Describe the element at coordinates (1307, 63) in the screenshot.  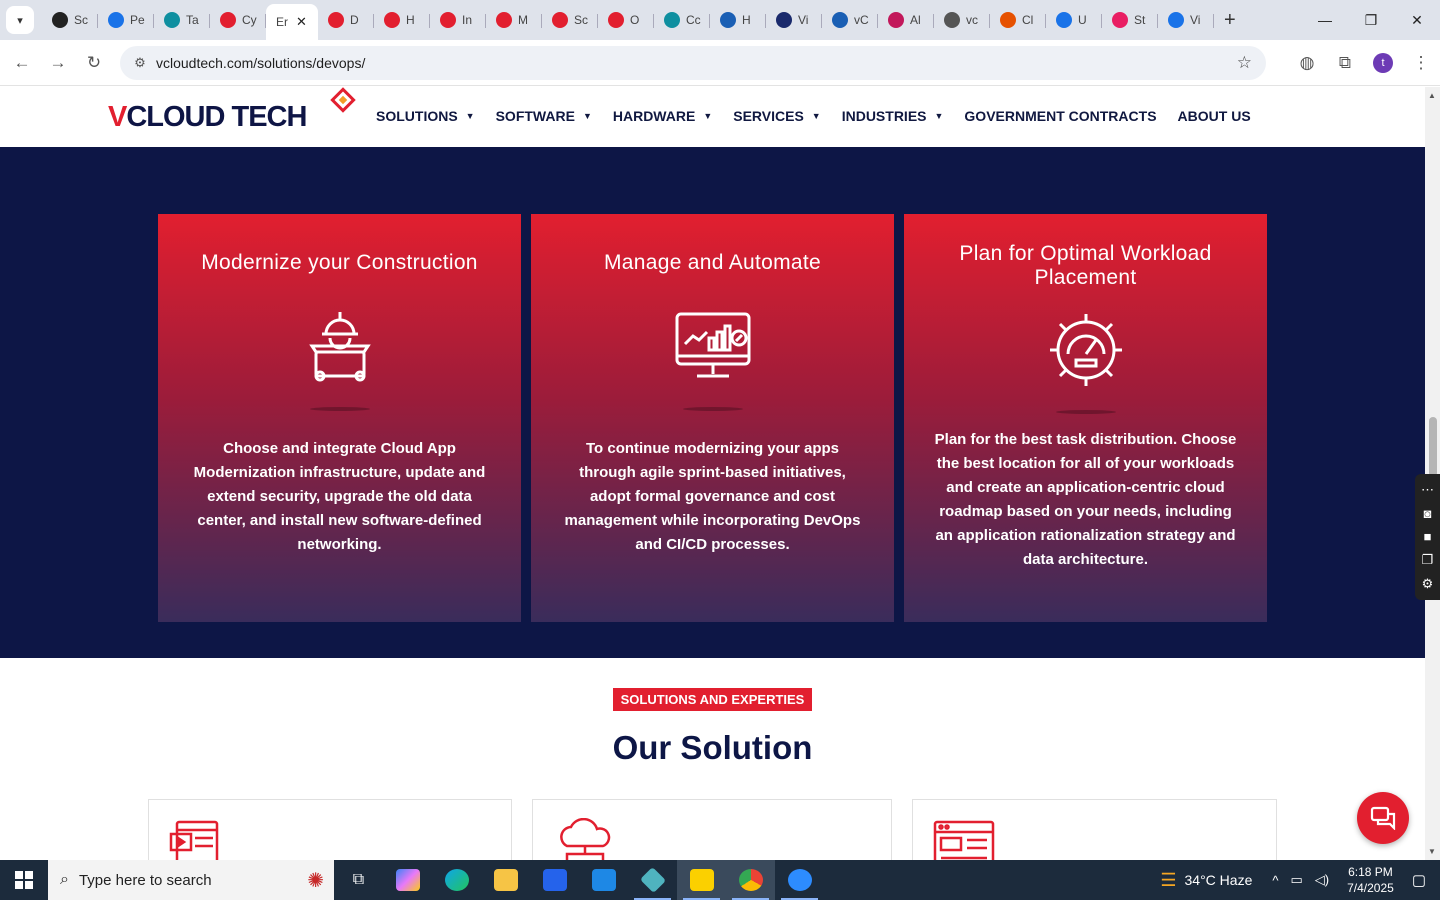
I see `translate-icon: ◍` at that location.